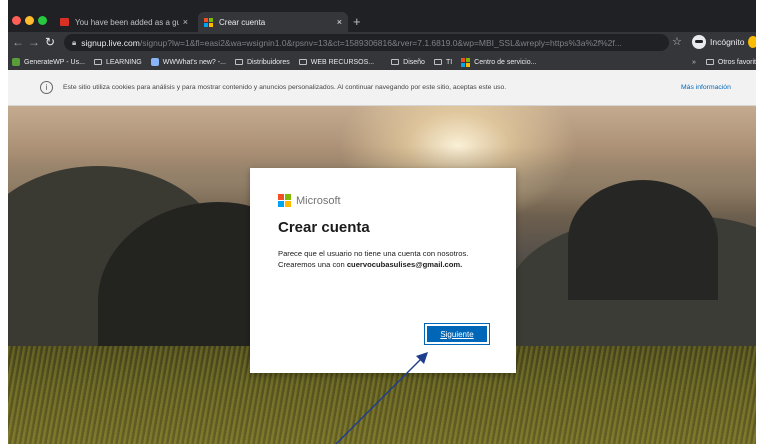 This screenshot has width=762, height=444. Describe the element at coordinates (706, 87) in the screenshot. I see `more-info-link: Más información` at that location.